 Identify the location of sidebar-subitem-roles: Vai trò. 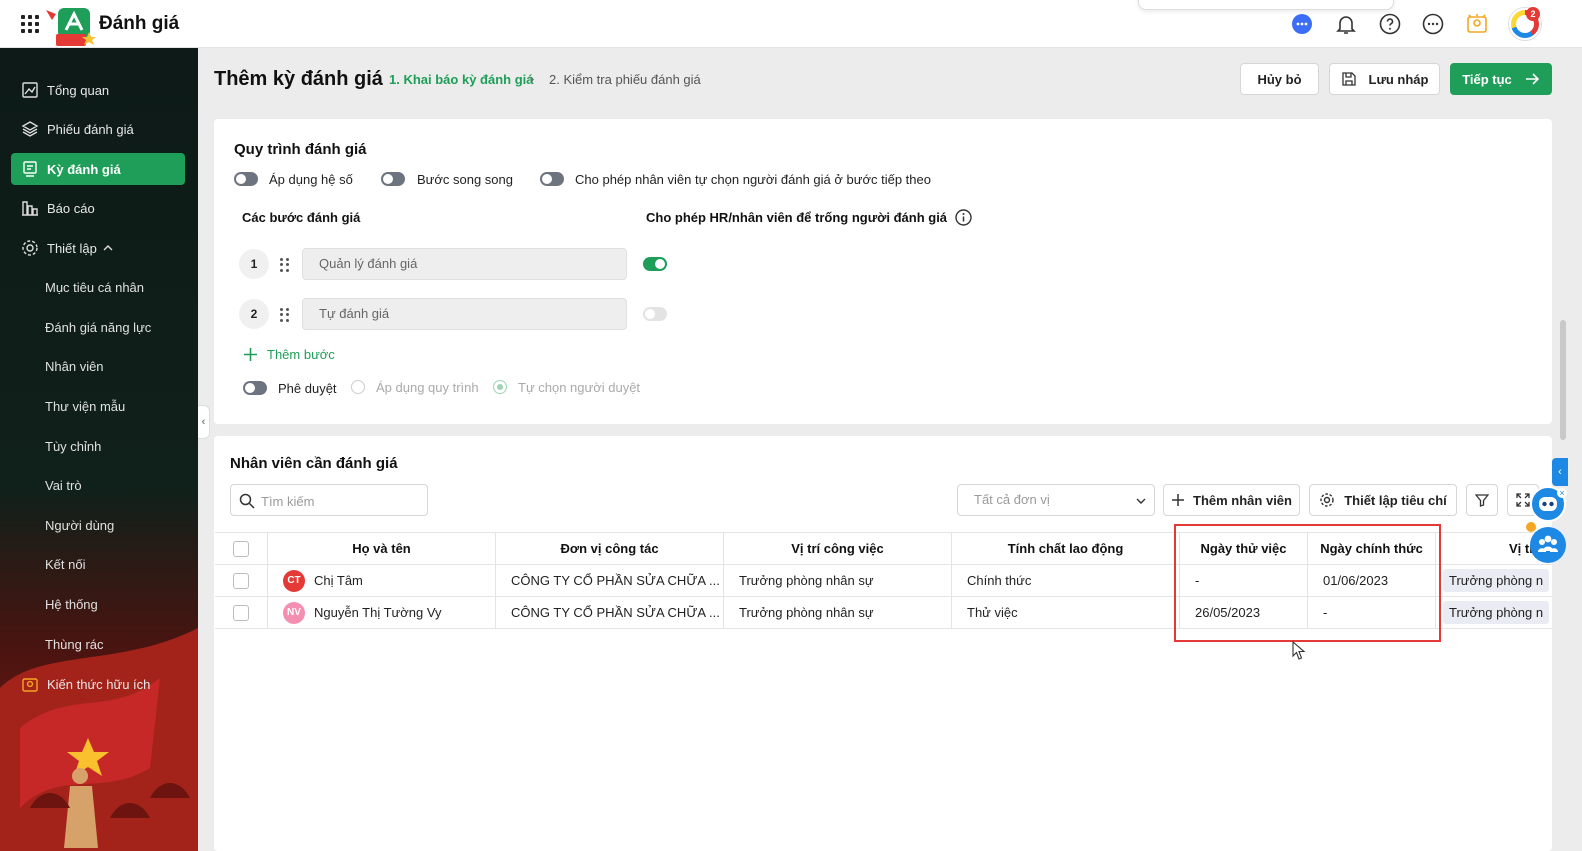
(63, 485).